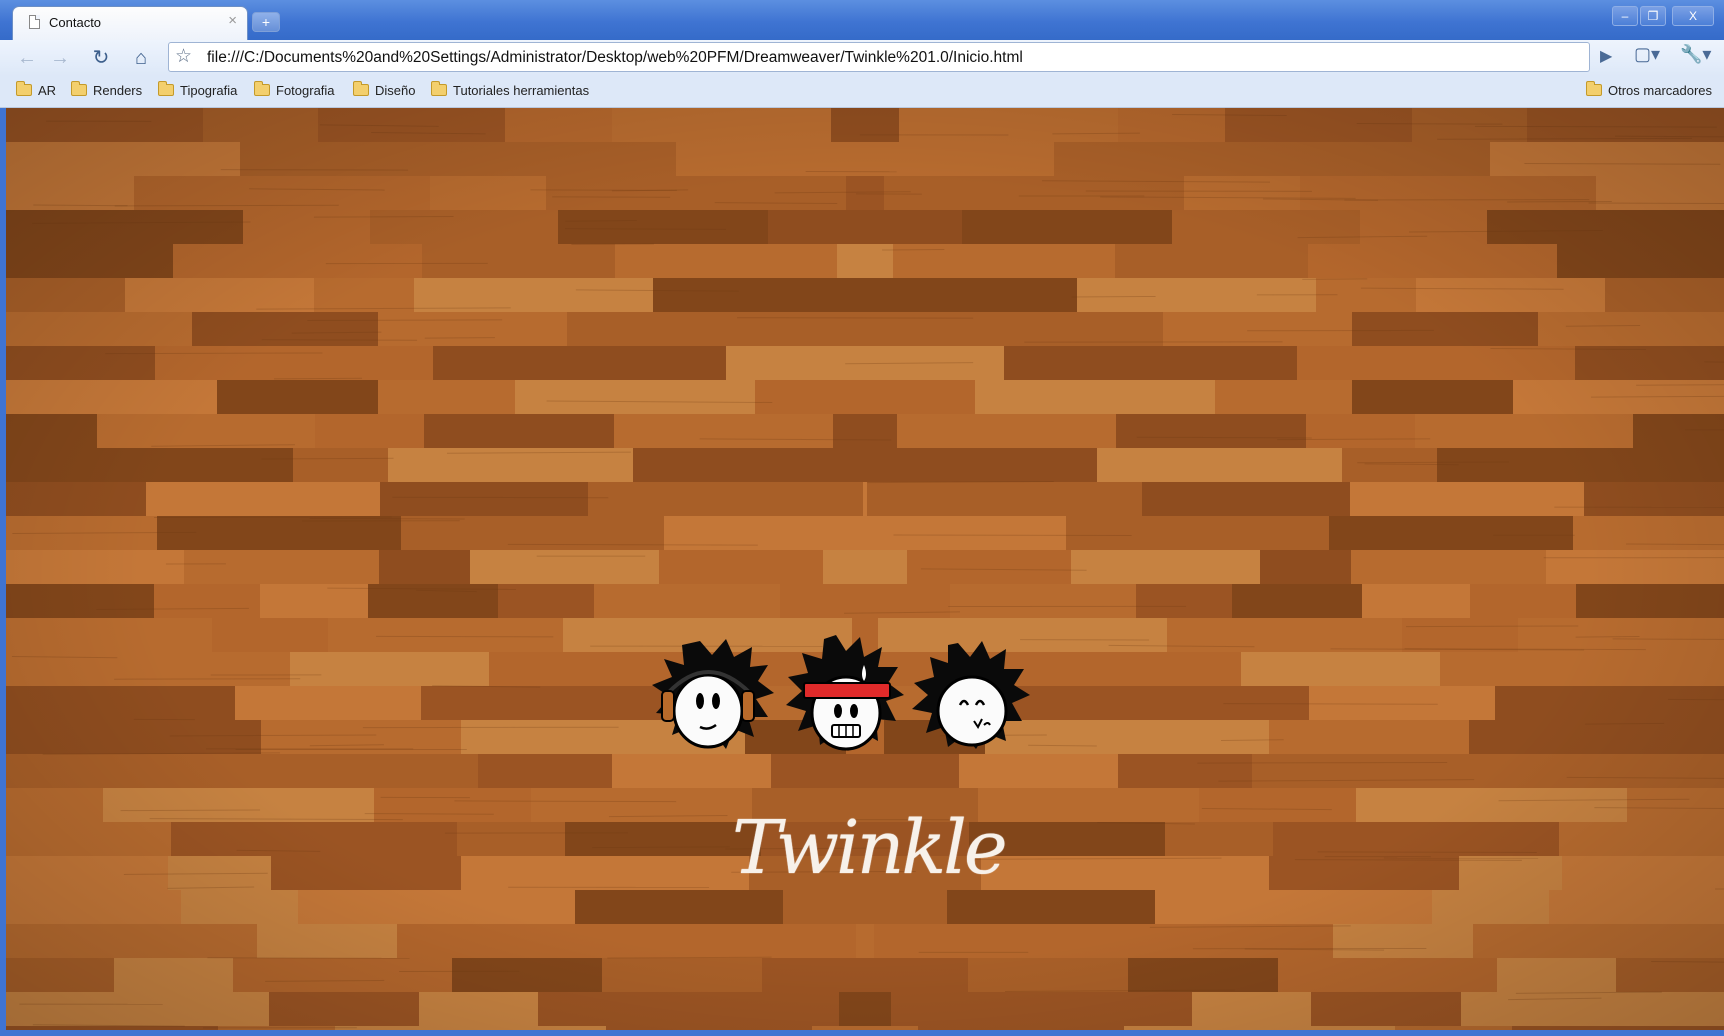  Describe the element at coordinates (1653, 16) in the screenshot. I see `restore-button: ❐` at that location.